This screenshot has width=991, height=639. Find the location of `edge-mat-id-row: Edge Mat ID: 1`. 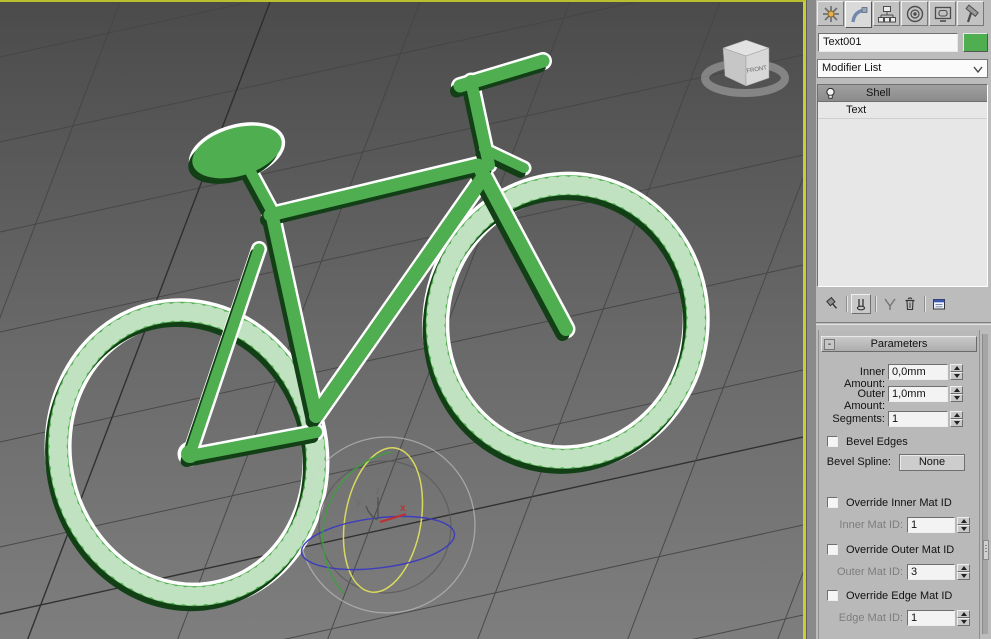

edge-mat-id-row: Edge Mat ID: 1 is located at coordinates (899, 618).